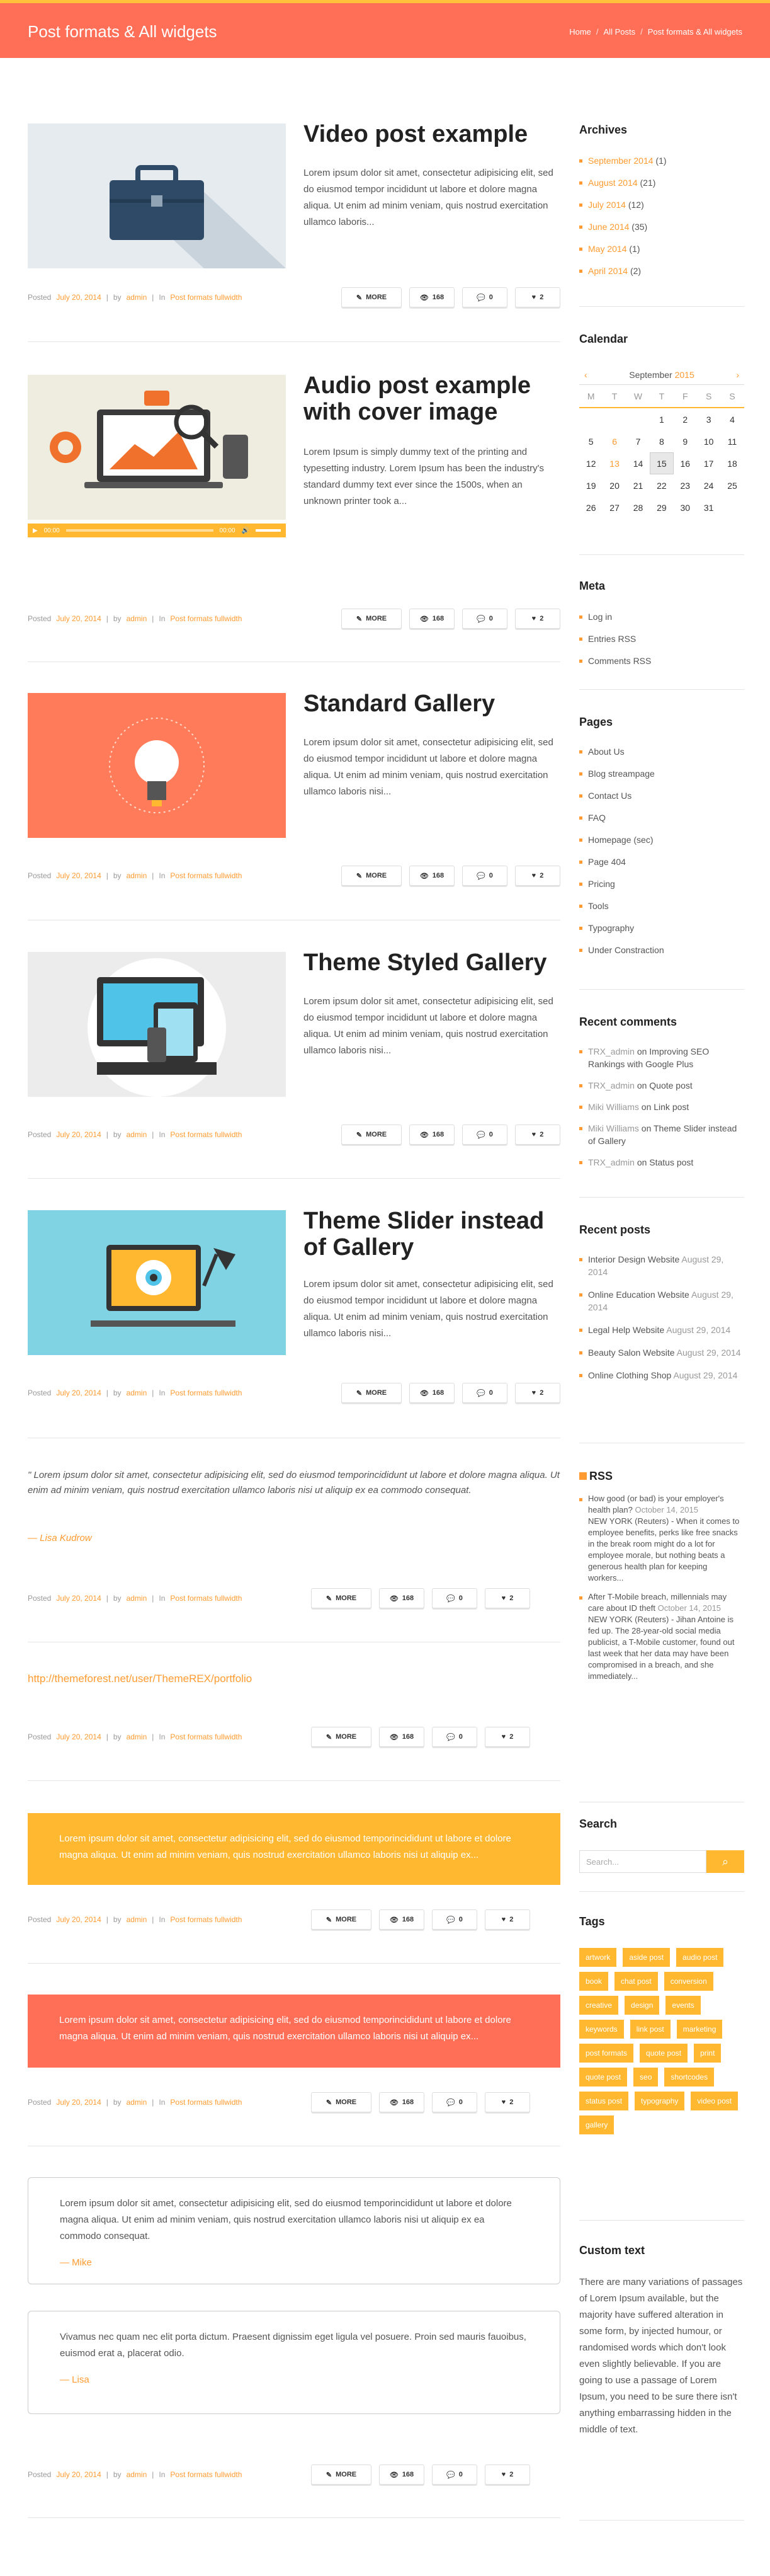 The height and width of the screenshot is (2576, 770). What do you see at coordinates (685, 507) in the screenshot?
I see `calendar-day: 30` at bounding box center [685, 507].